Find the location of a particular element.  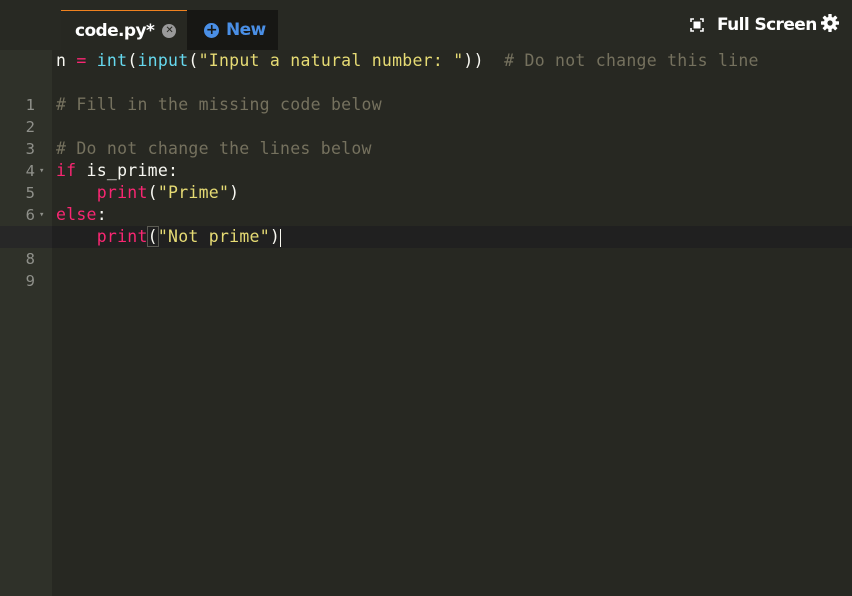

fullscreen-label: Full Screen is located at coordinates (767, 25).